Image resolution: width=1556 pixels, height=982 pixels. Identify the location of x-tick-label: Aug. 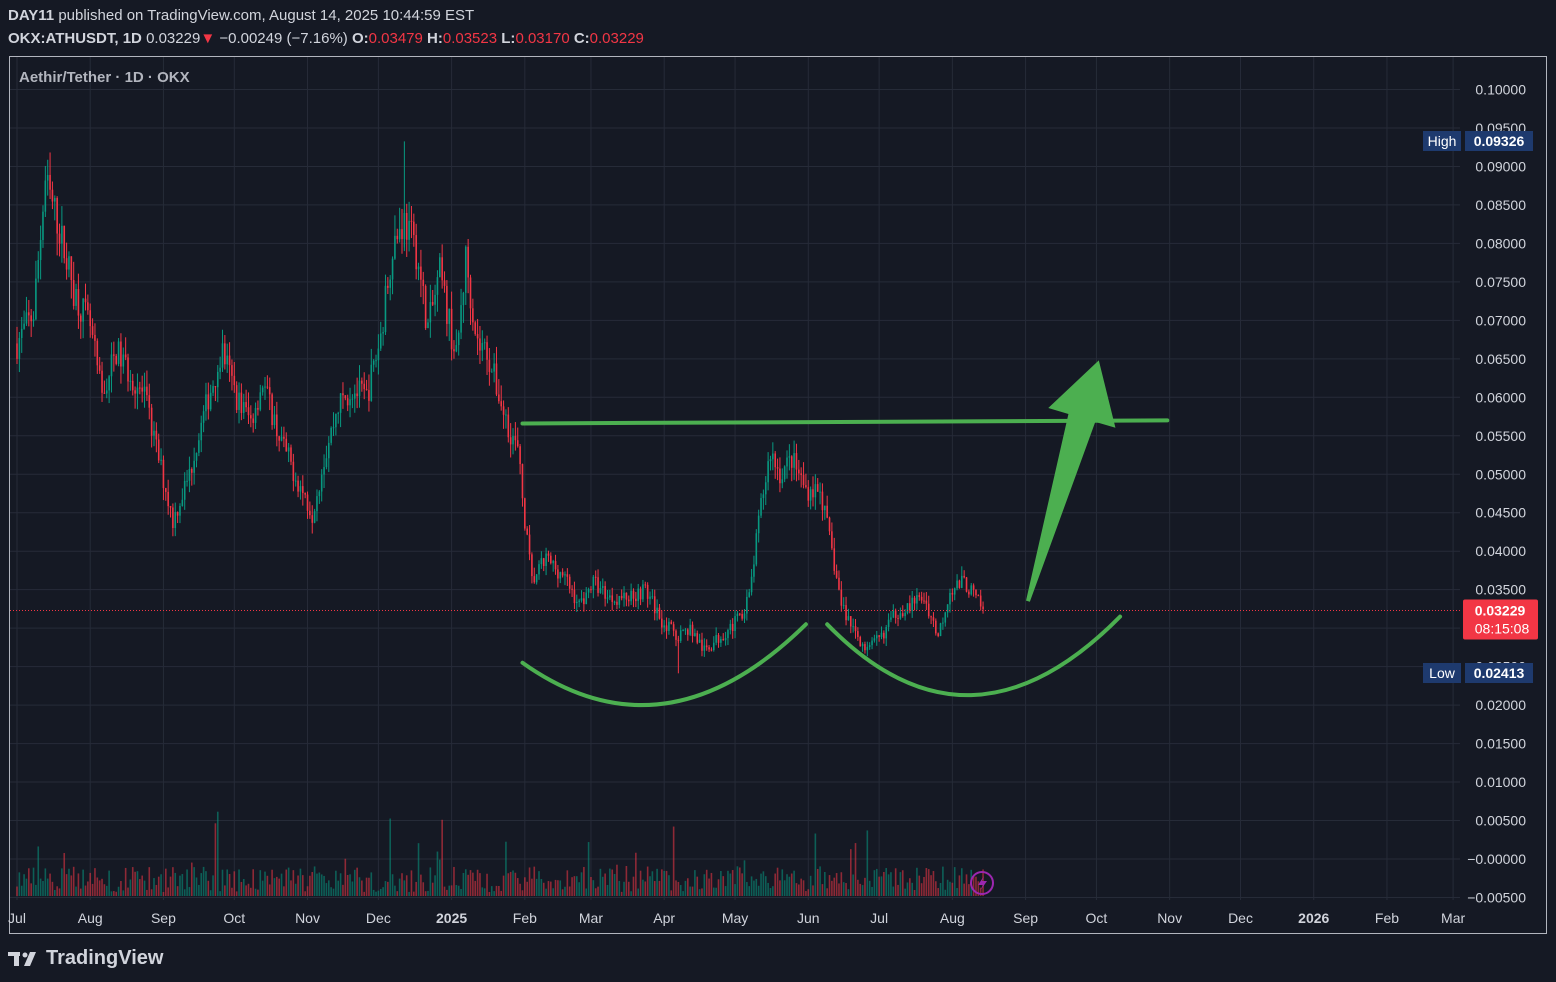
(90, 918).